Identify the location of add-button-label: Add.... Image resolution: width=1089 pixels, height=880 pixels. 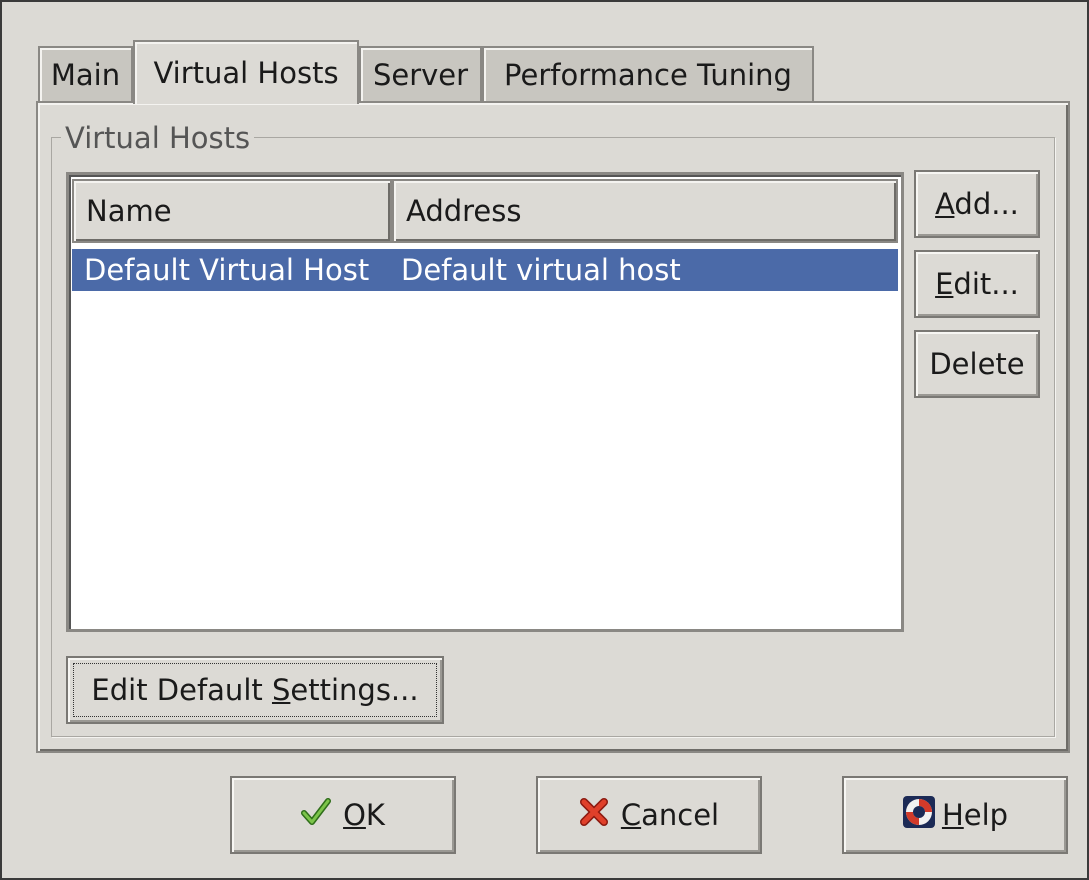
(977, 204).